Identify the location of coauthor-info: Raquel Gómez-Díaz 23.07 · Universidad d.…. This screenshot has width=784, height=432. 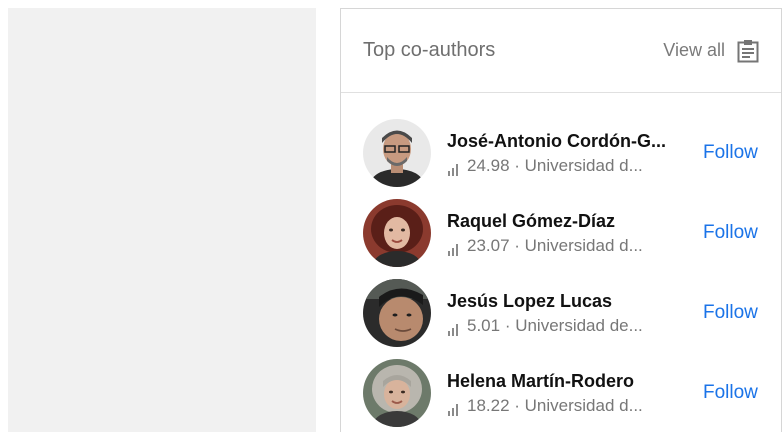
(565, 233).